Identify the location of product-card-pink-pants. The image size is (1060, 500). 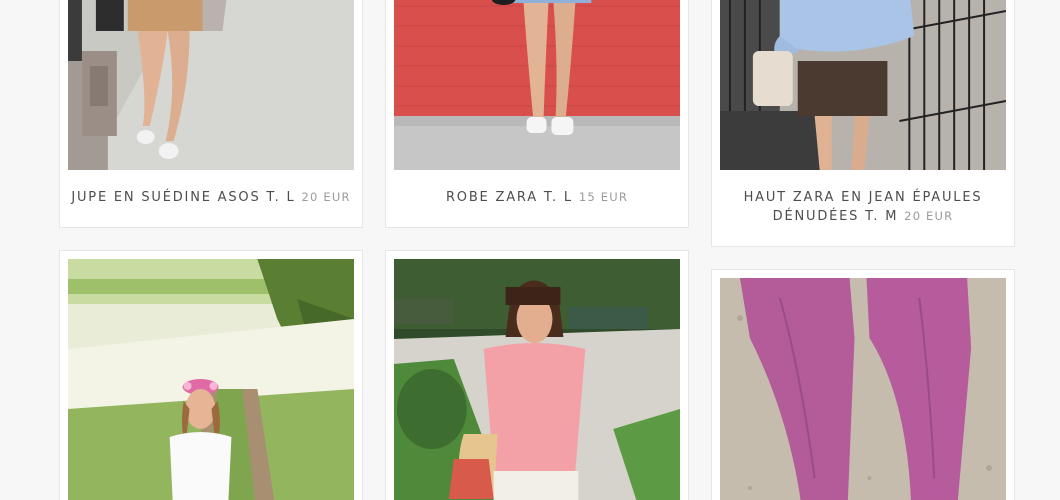
(863, 384).